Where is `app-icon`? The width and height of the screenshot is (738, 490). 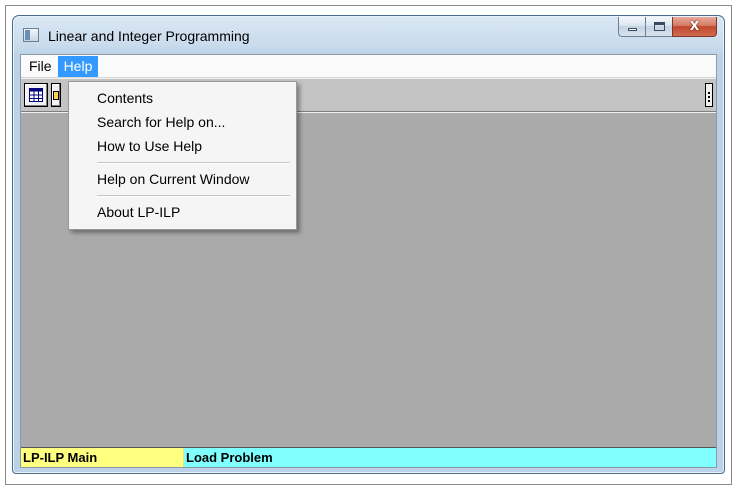
app-icon is located at coordinates (31, 35).